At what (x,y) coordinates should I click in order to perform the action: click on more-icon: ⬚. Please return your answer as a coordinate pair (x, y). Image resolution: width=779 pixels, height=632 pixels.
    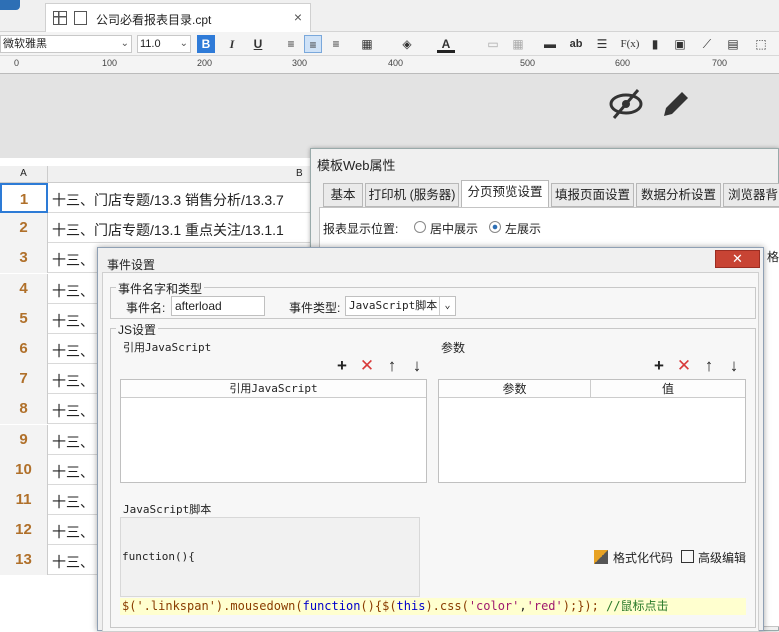
    Looking at the image, I should click on (761, 44).